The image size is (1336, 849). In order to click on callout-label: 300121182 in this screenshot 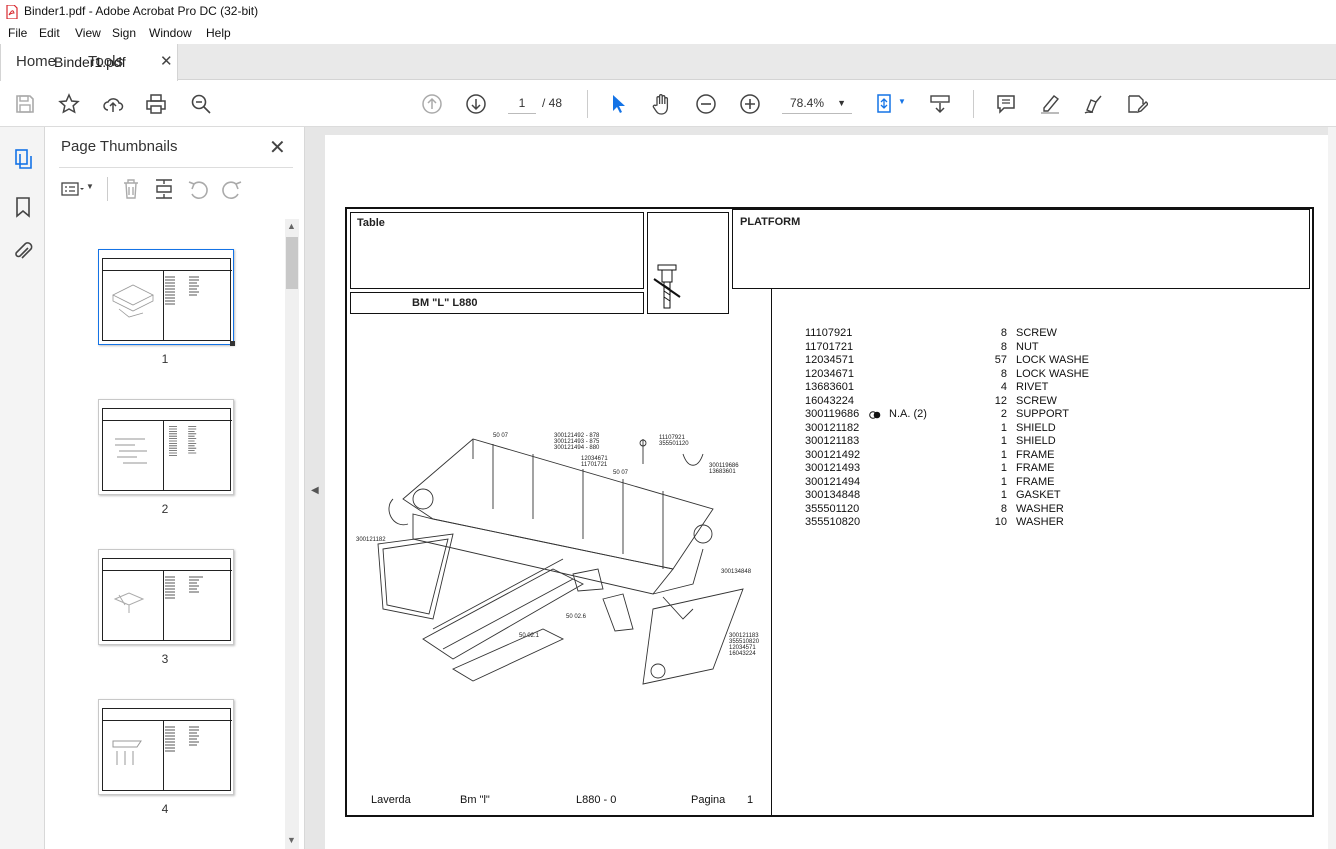, I will do `click(371, 540)`.